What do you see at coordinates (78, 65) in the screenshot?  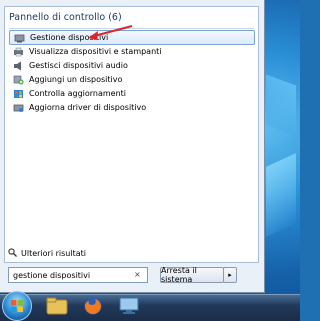 I see `result-label: Gestisci dispositivi audio` at bounding box center [78, 65].